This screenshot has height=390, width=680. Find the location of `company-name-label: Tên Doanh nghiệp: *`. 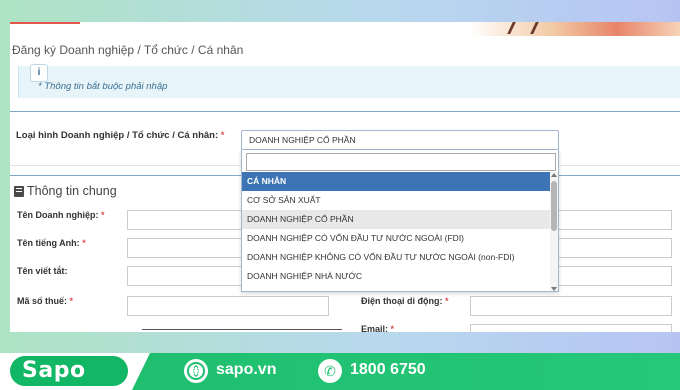

company-name-label: Tên Doanh nghiệp: * is located at coordinates (61, 215).